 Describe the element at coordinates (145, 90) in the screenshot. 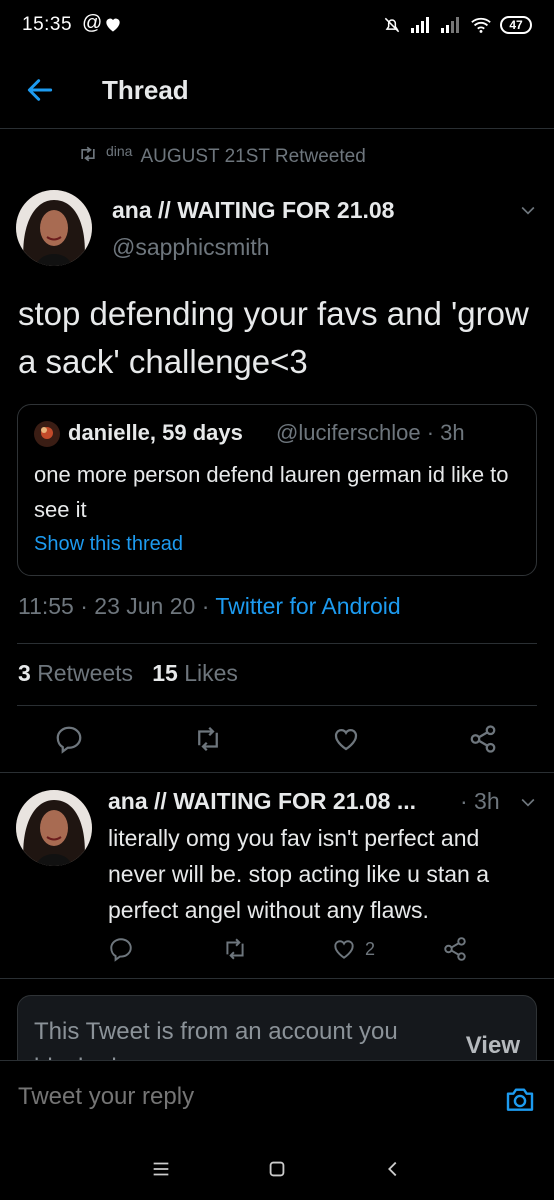

I see `page-title: Thread` at that location.